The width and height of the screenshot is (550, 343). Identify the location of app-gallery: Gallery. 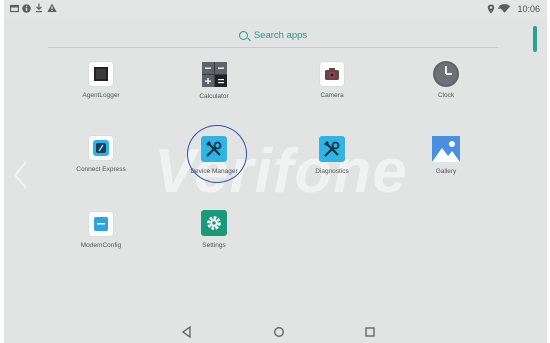
(446, 155).